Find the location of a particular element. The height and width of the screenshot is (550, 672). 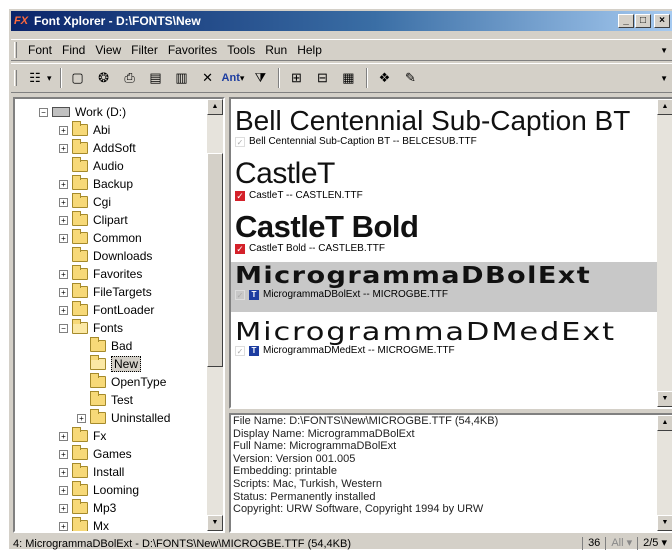

tree-item-audio: Audio is located at coordinates (98, 166).